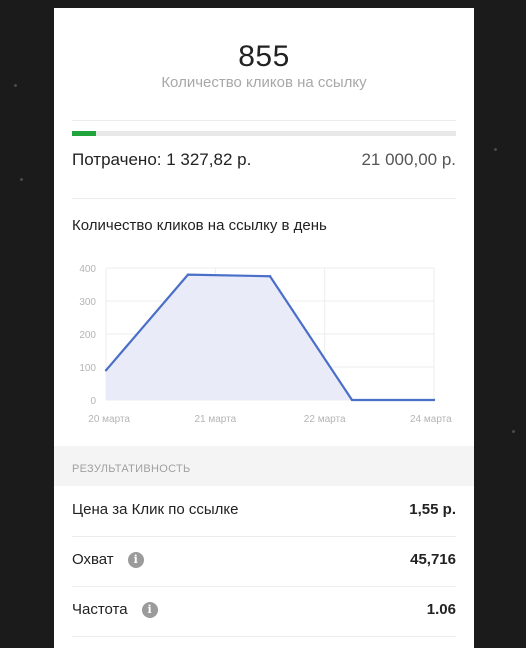 Image resolution: width=526 pixels, height=648 pixels. Describe the element at coordinates (100, 609) in the screenshot. I see `metric-label: Частота` at that location.